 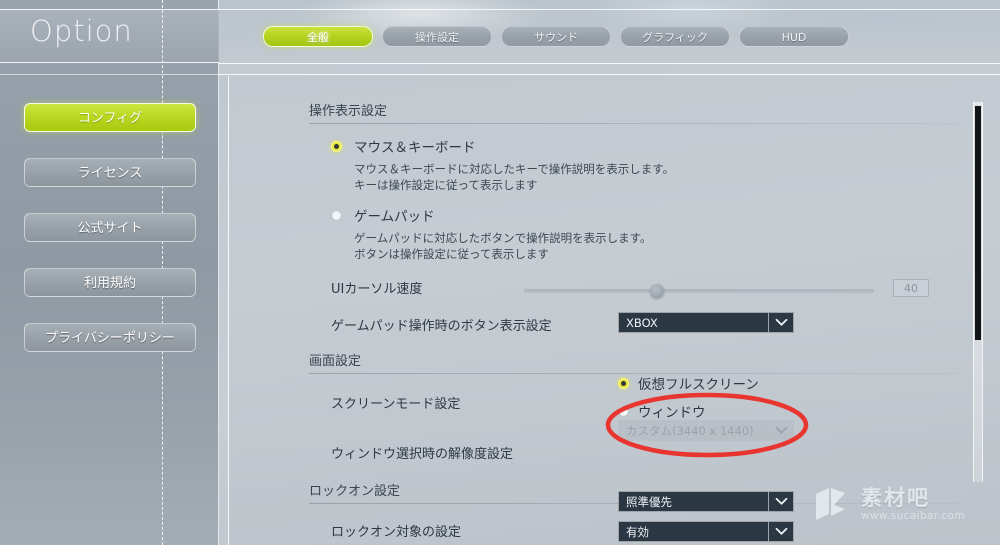 What do you see at coordinates (396, 404) in the screenshot?
I see `screen-mode-label: スクリーンモード設定` at bounding box center [396, 404].